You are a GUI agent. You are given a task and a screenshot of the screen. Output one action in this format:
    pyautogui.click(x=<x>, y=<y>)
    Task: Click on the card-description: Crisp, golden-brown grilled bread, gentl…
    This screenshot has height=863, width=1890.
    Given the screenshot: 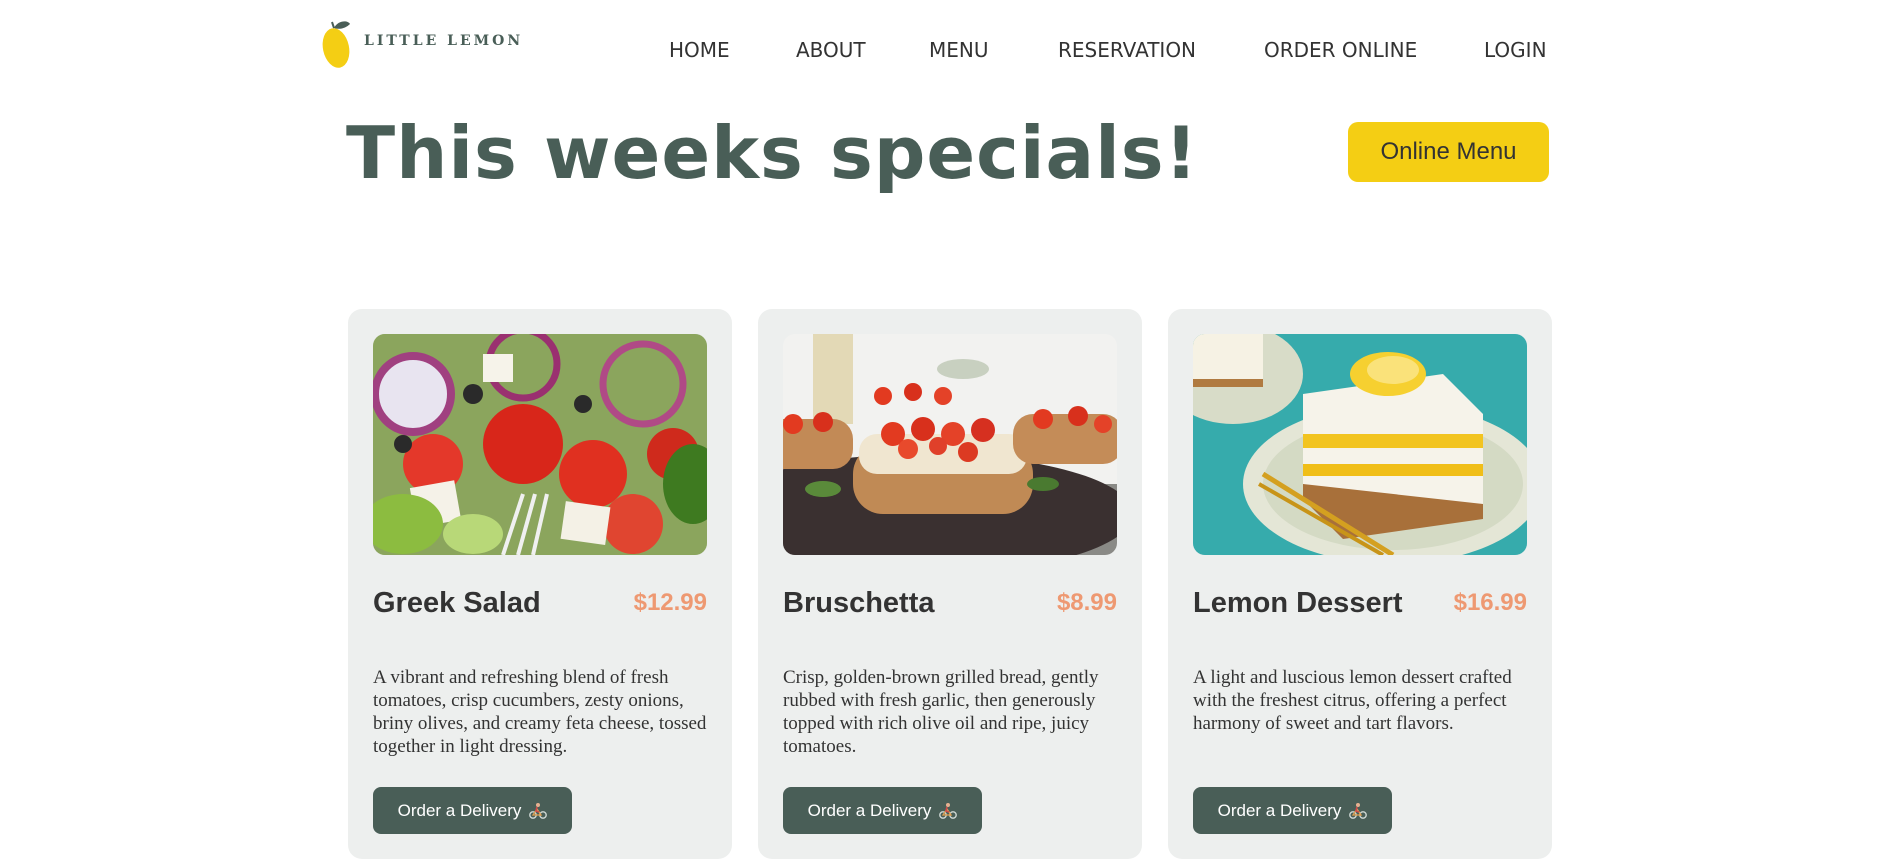 What is the action you would take?
    pyautogui.click(x=941, y=712)
    